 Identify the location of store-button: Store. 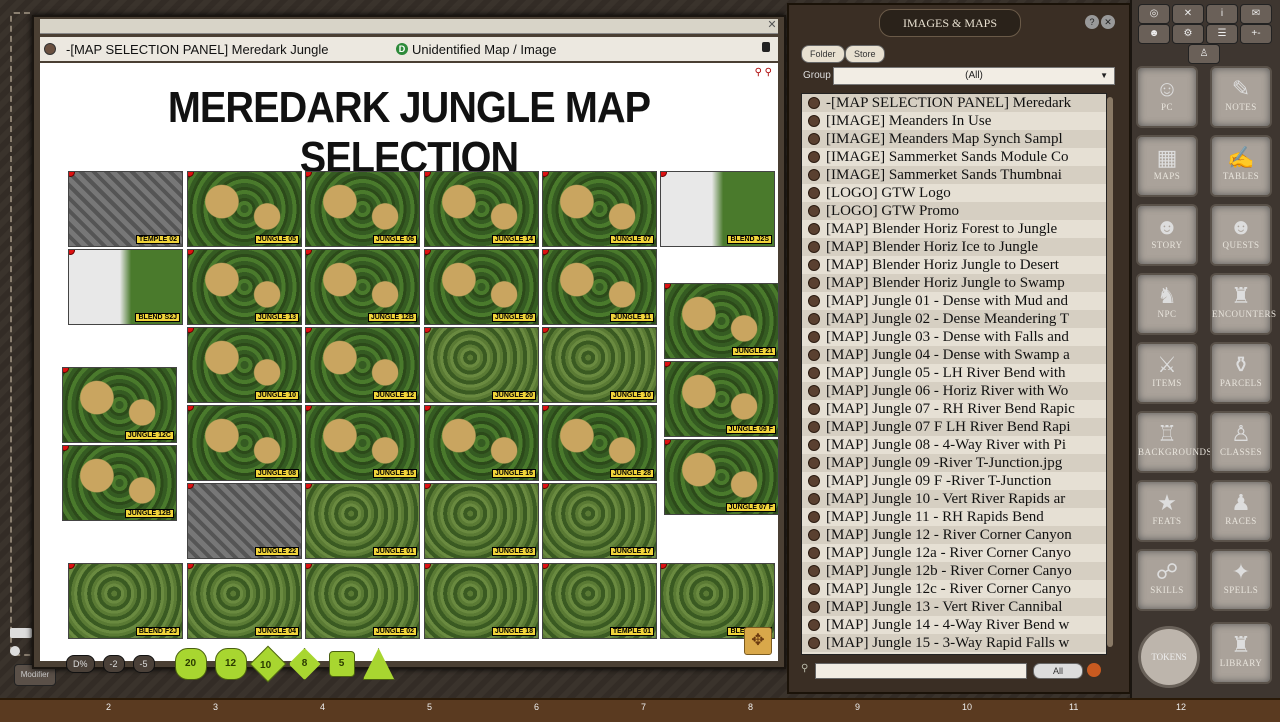
(865, 54).